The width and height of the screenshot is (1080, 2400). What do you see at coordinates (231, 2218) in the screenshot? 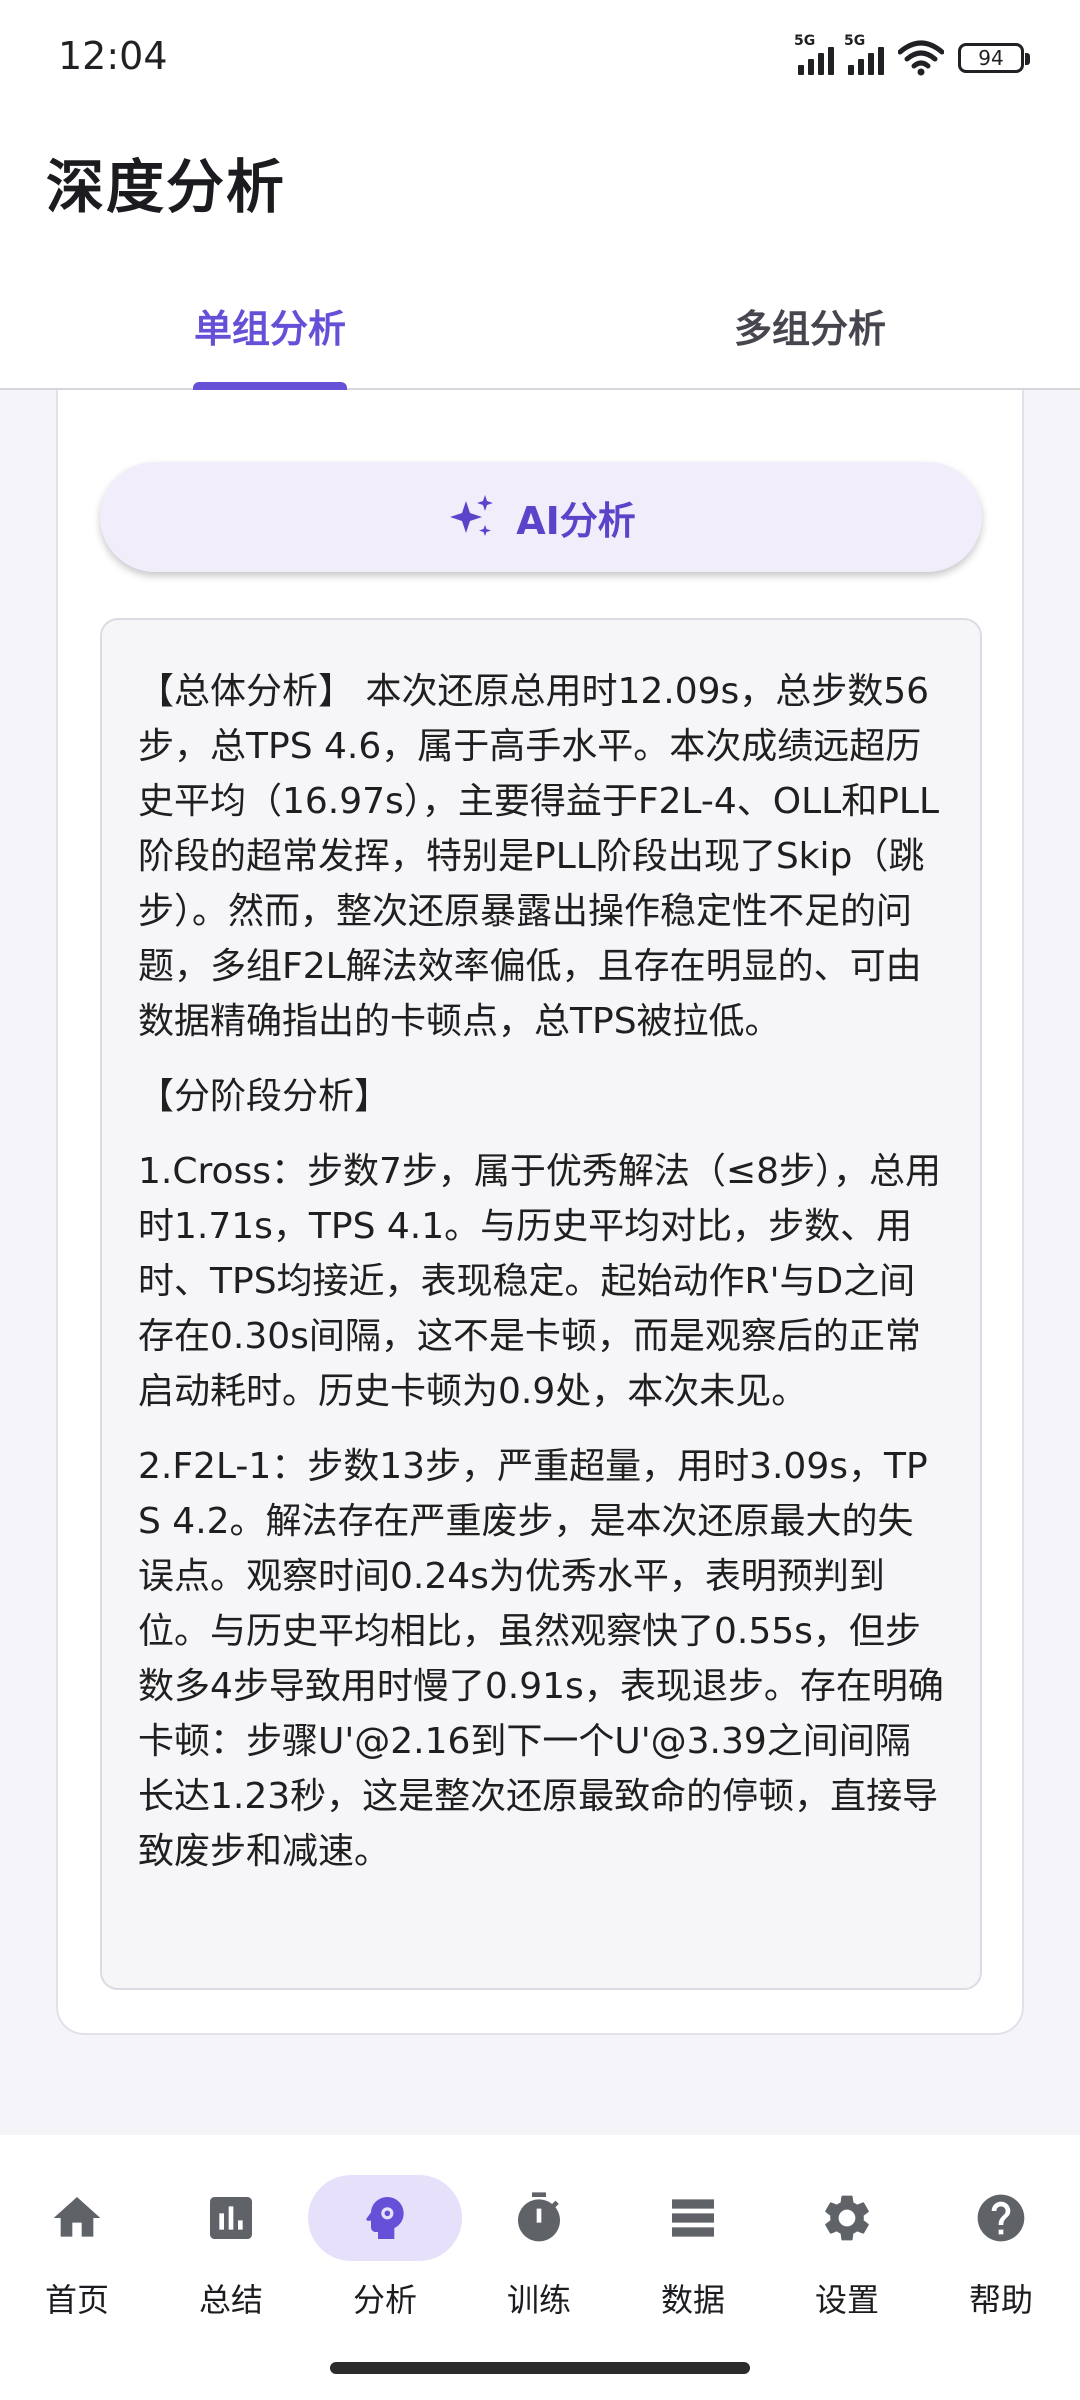
I see `chart-icon` at bounding box center [231, 2218].